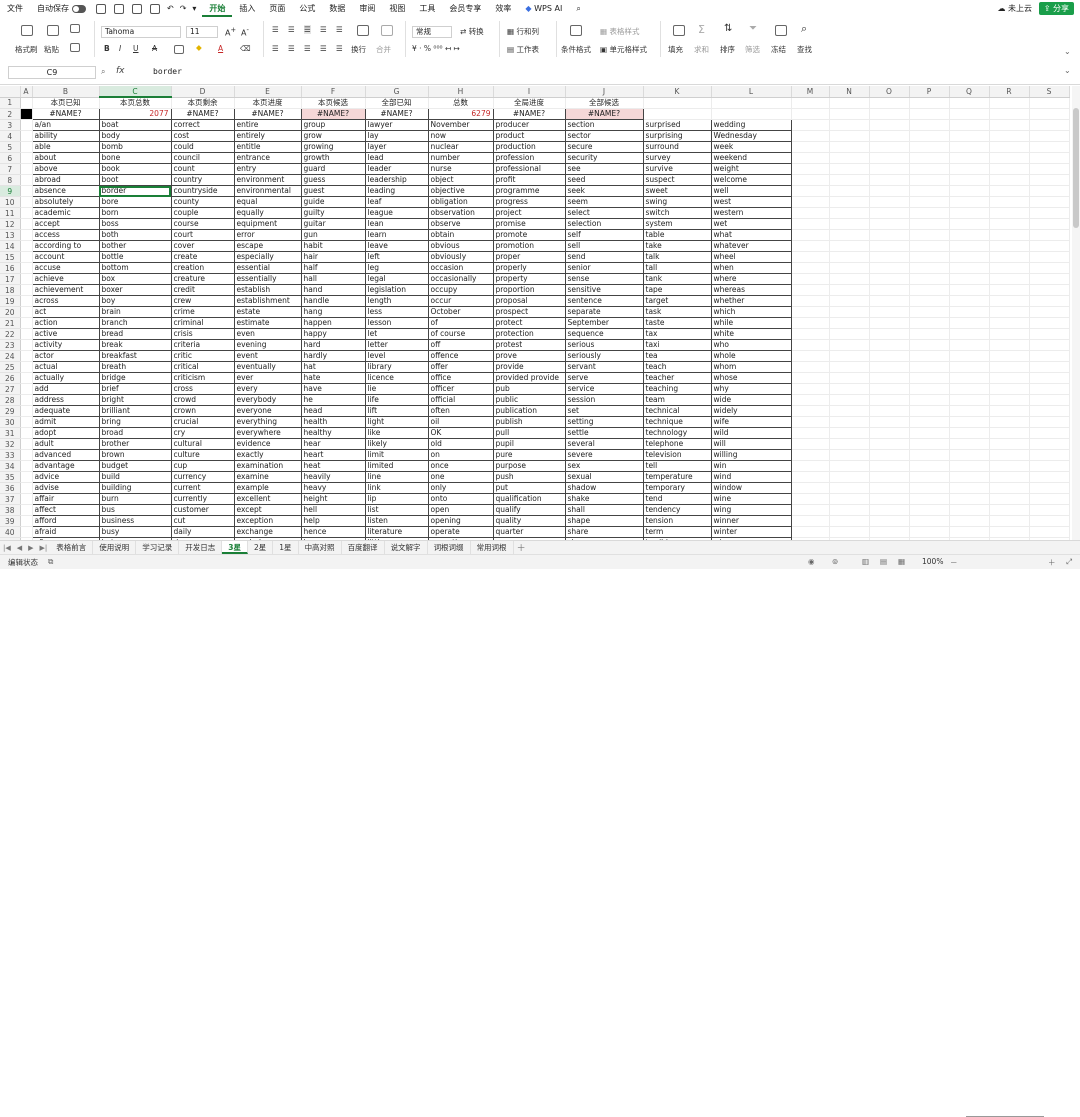 Image resolution: width=1080 pixels, height=1117 pixels. What do you see at coordinates (1076, 168) in the screenshot?
I see `vertical-scrollbar-thumb` at bounding box center [1076, 168].